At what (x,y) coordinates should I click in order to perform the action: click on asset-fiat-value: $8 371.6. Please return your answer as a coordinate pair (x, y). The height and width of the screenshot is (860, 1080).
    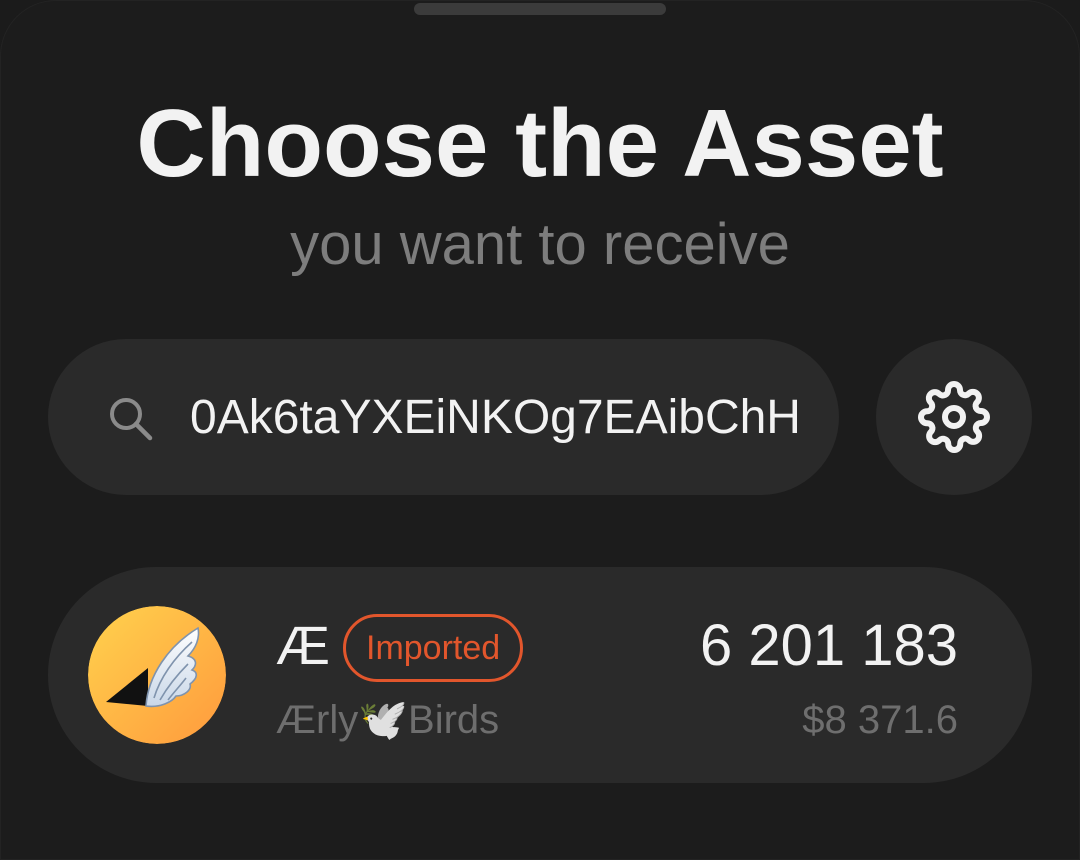
    Looking at the image, I should click on (880, 720).